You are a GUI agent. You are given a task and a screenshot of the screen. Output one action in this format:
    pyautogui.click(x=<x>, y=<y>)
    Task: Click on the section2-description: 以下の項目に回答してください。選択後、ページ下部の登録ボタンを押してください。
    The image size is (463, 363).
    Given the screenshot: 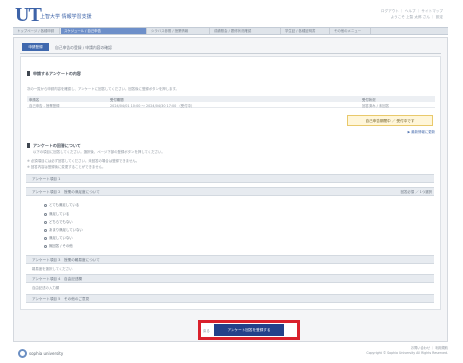 What is the action you would take?
    pyautogui.click(x=99, y=152)
    